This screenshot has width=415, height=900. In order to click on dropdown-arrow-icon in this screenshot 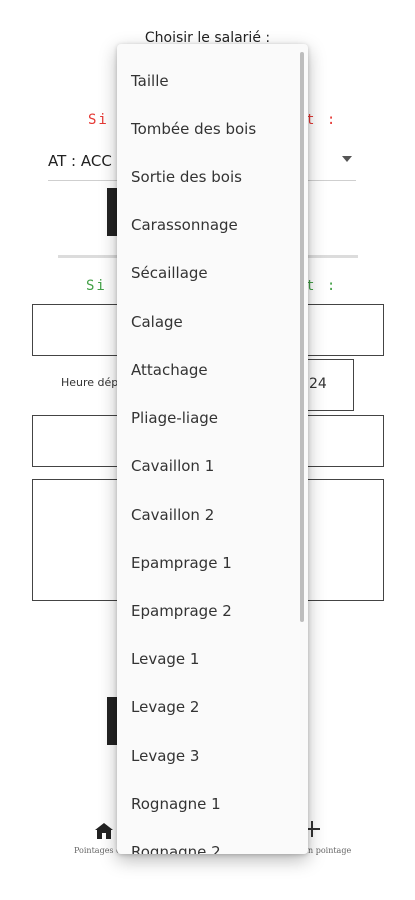, I will do `click(347, 159)`.